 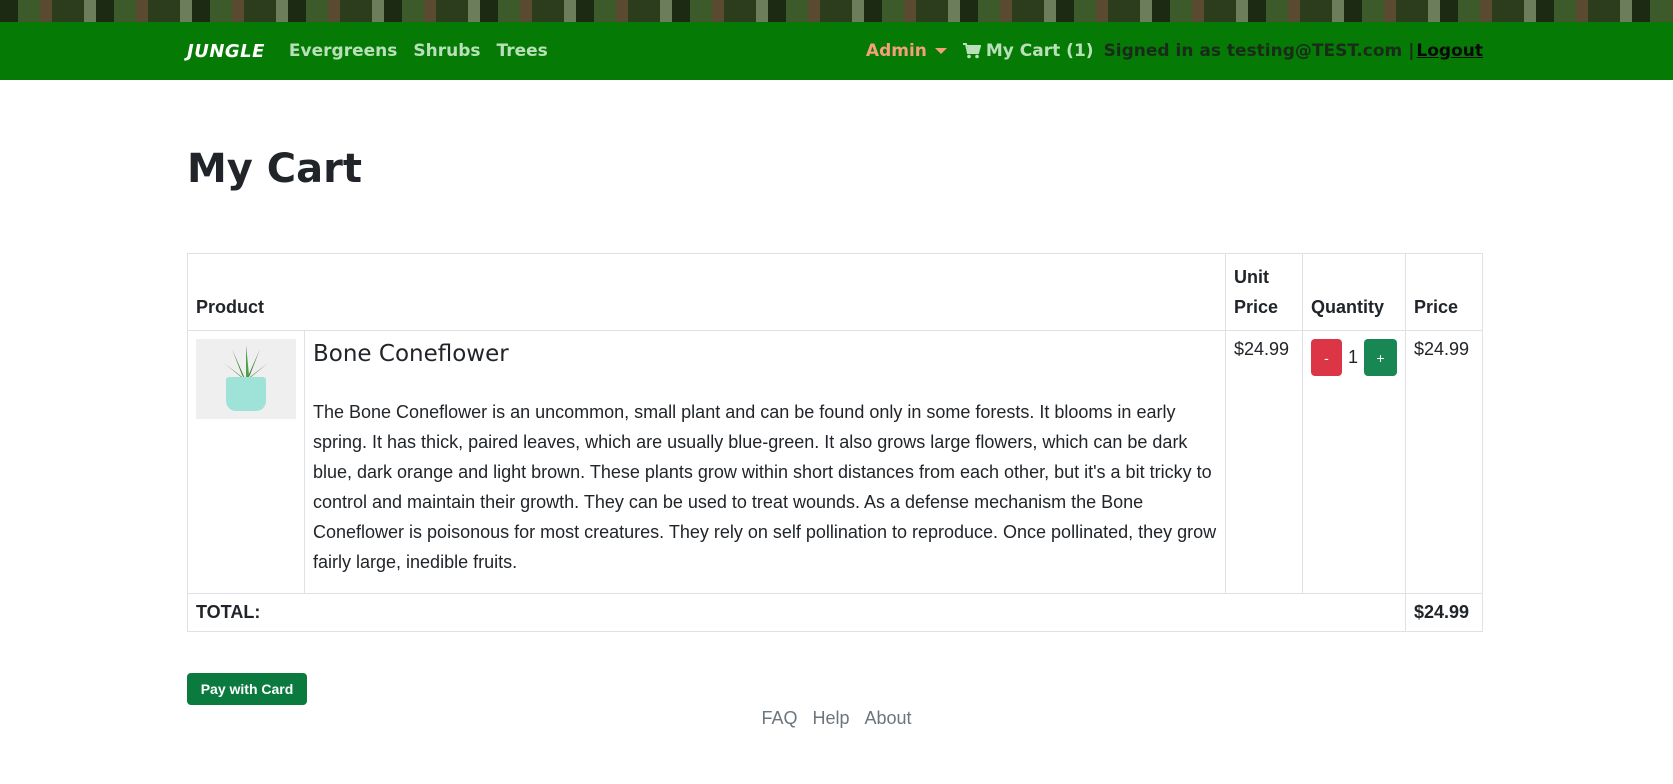 What do you see at coordinates (1263, 292) in the screenshot?
I see `header-unit-price: Unit Price` at bounding box center [1263, 292].